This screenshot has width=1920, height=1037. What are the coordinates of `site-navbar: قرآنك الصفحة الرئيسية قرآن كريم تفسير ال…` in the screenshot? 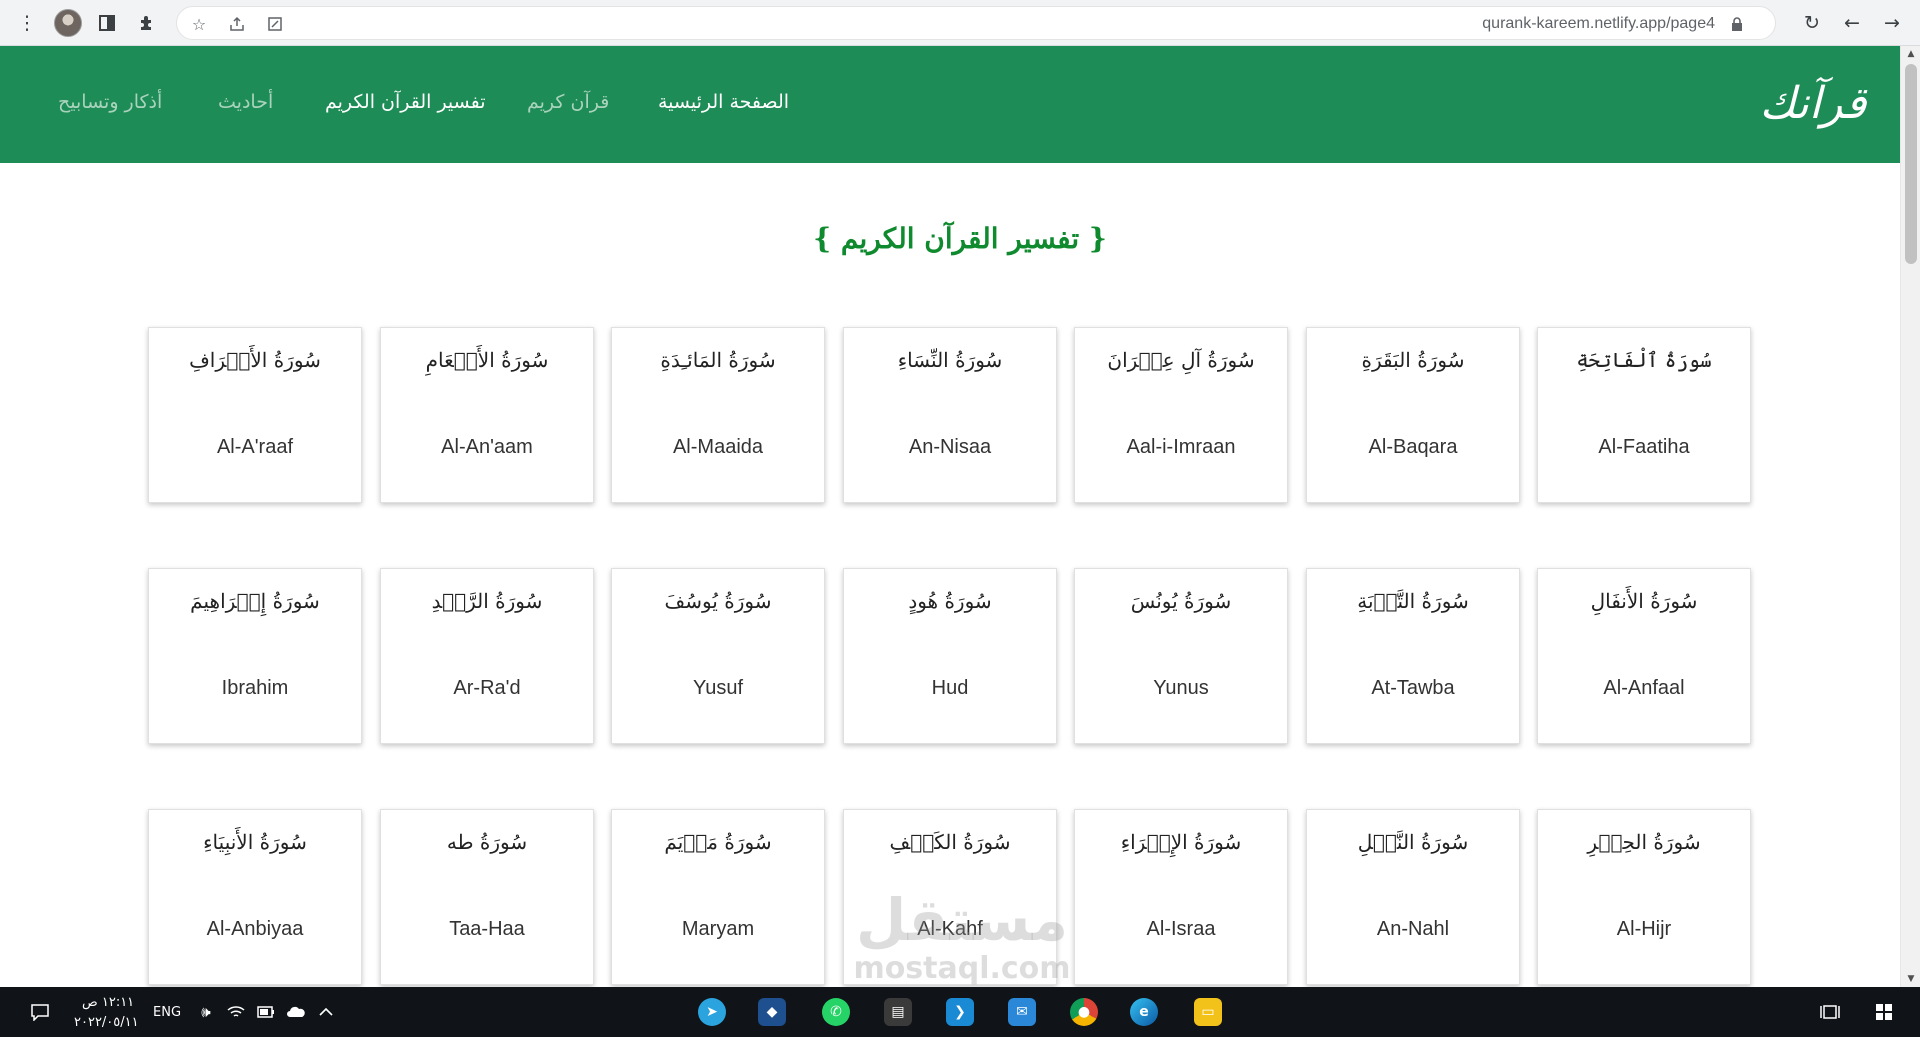 It's located at (950, 104).